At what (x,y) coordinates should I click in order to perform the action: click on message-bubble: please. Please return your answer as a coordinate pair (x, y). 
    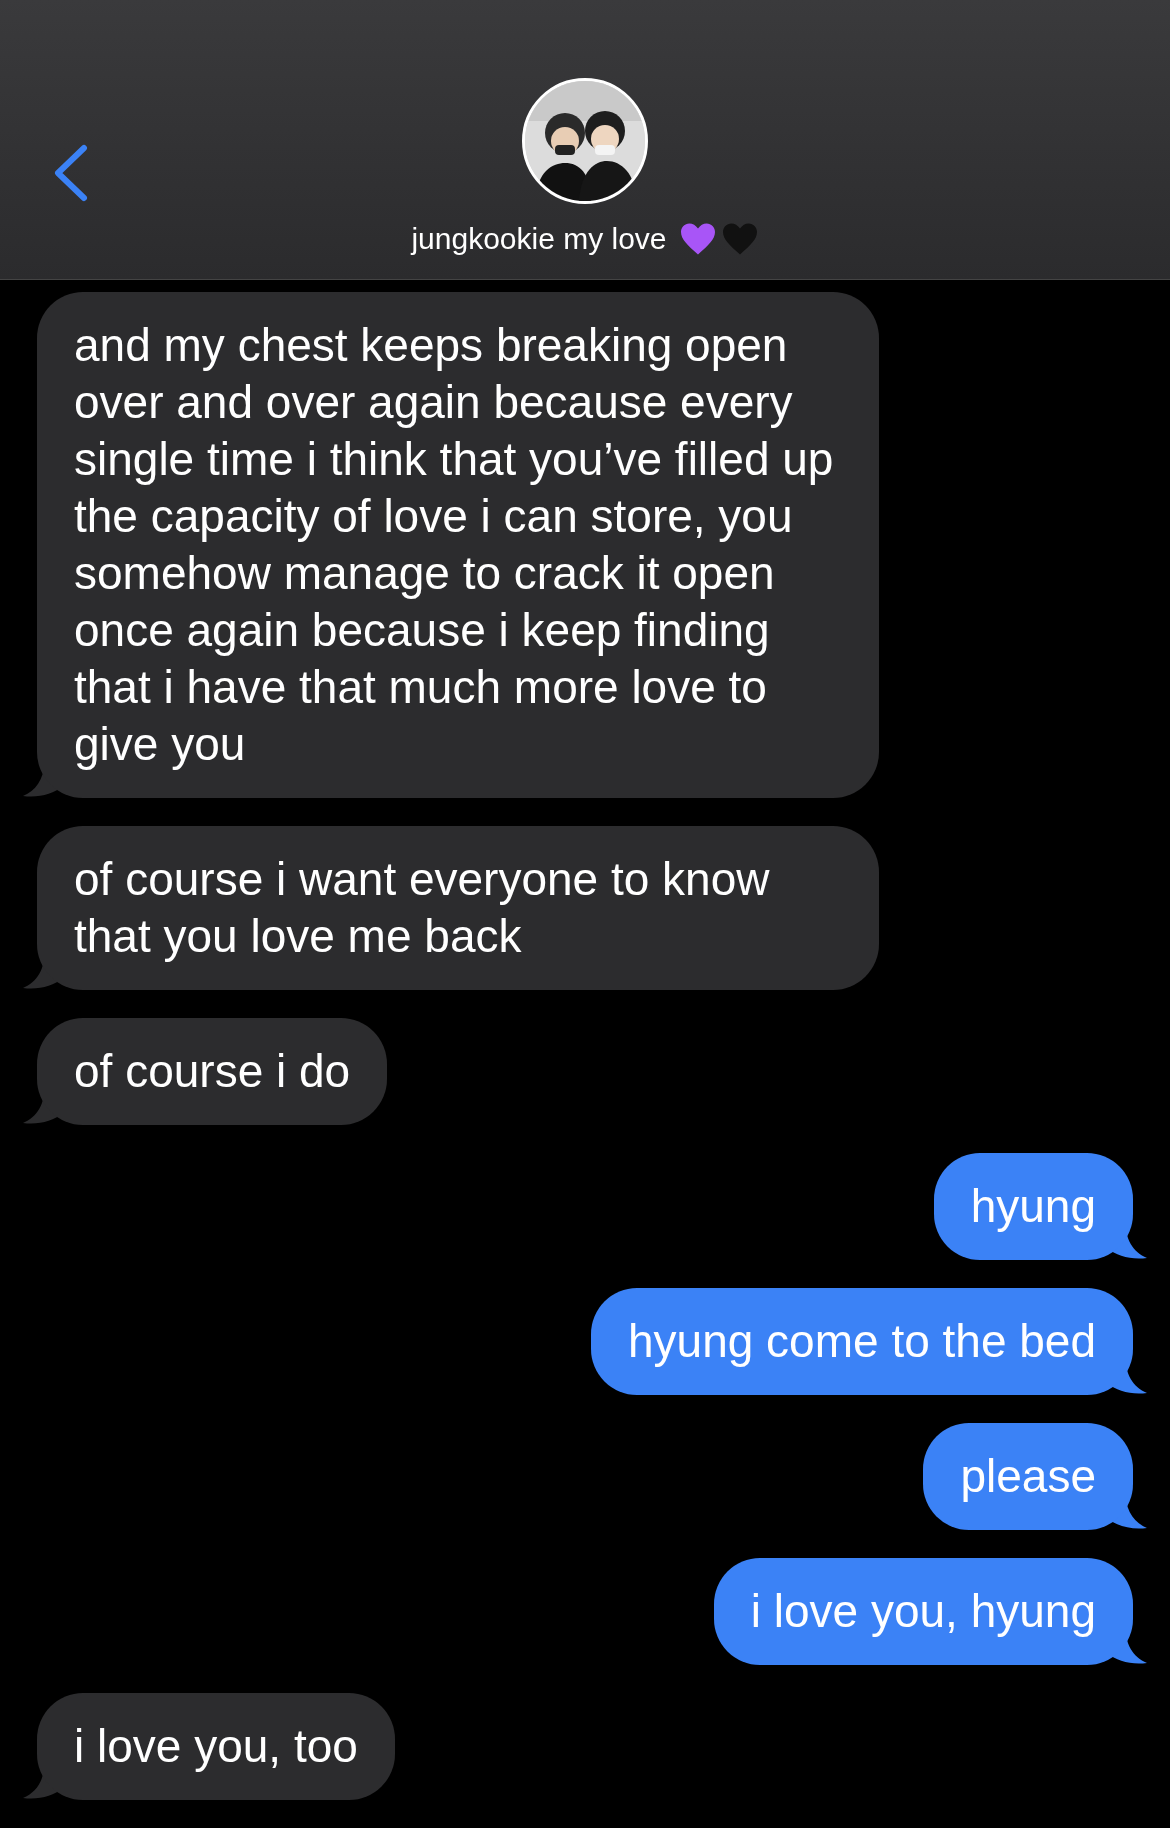
    Looking at the image, I should click on (1028, 1476).